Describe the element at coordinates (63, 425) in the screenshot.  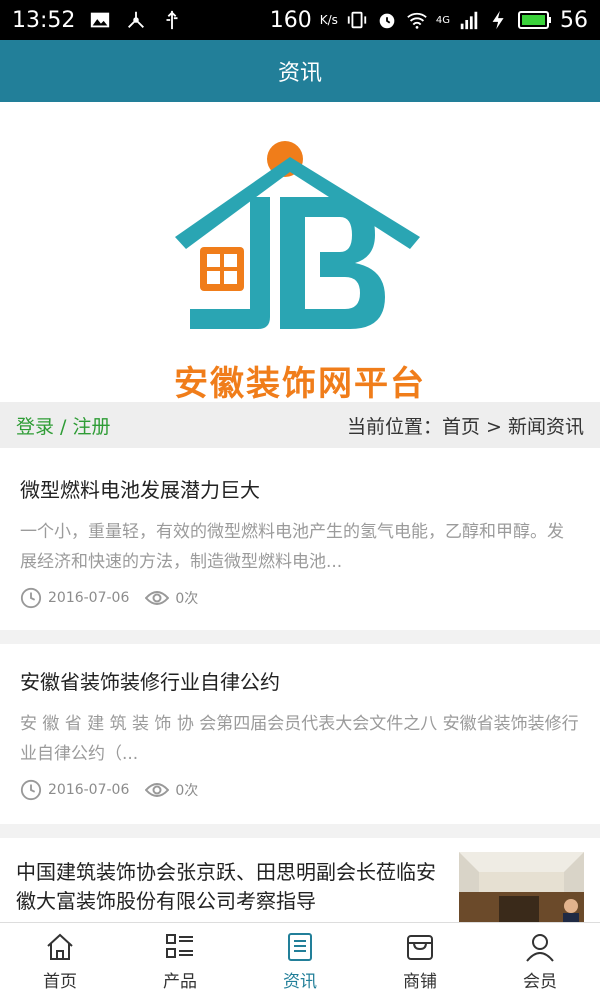
I see `login-register-link: 登录 / 注册` at that location.